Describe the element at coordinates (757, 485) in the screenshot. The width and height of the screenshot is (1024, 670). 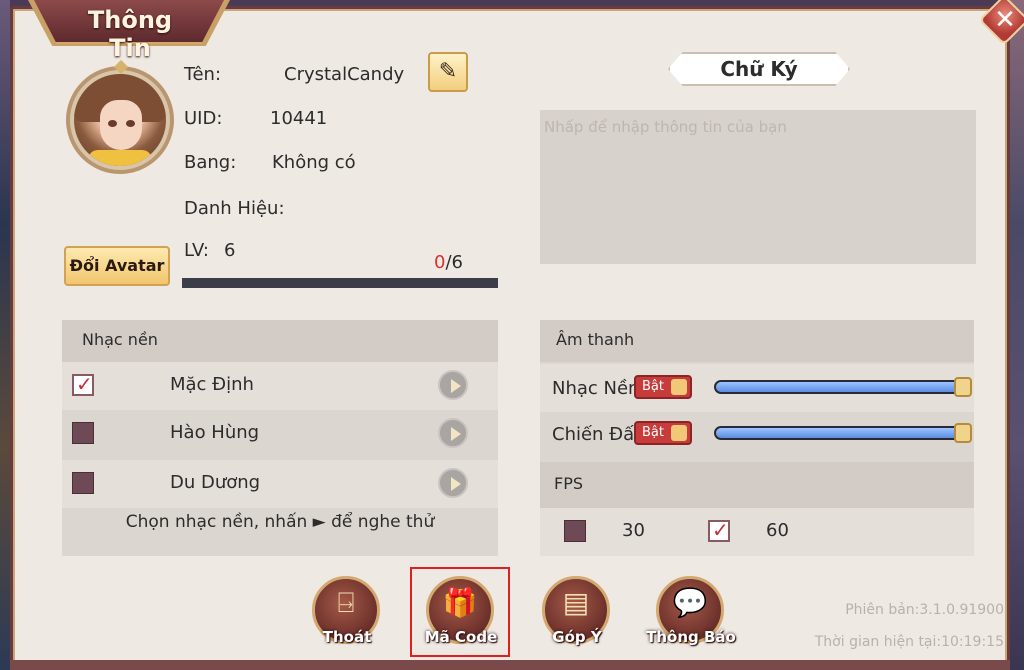
I see `fps-section-header: FPS` at that location.